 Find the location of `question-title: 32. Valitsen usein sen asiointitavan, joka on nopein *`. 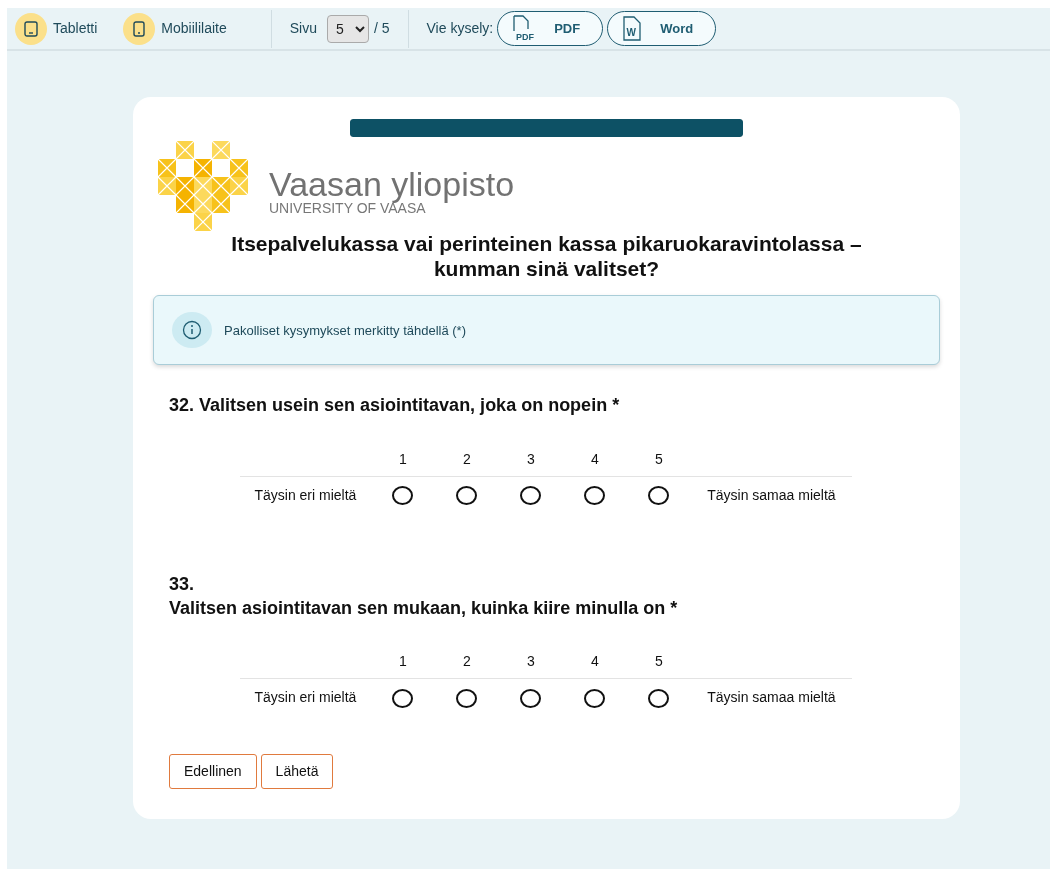

question-title: 32. Valitsen usein sen asiointitavan, joka on nopein * is located at coordinates (395, 406).